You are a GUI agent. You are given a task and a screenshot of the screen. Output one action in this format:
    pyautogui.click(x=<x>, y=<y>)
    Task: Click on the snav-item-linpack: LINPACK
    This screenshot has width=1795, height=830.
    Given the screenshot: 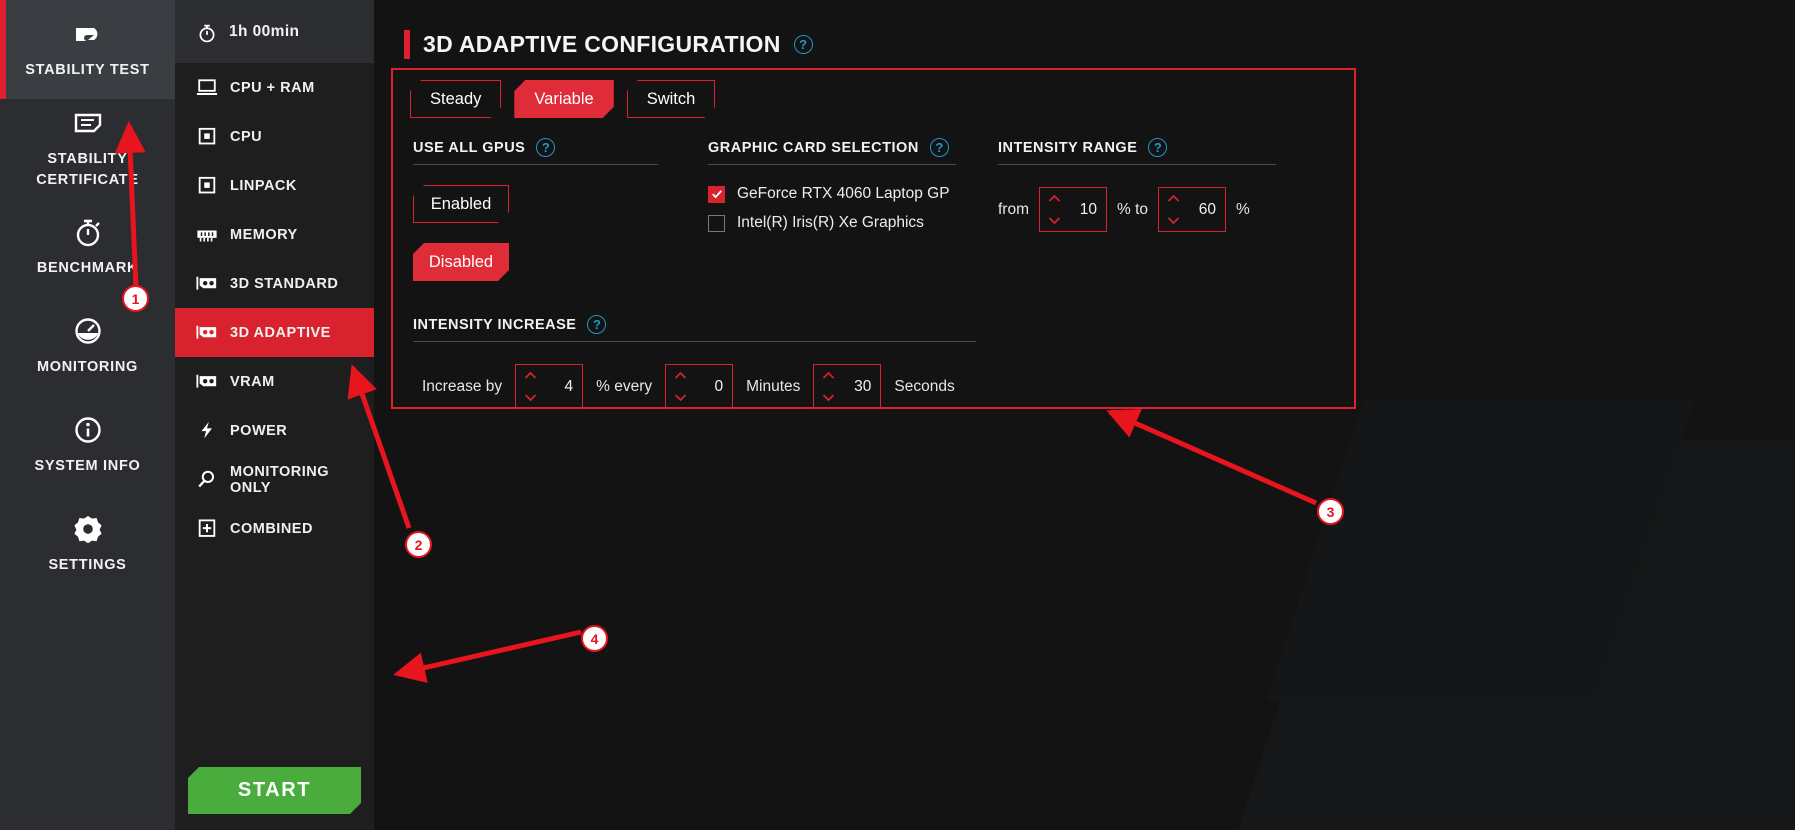 What is the action you would take?
    pyautogui.click(x=274, y=185)
    